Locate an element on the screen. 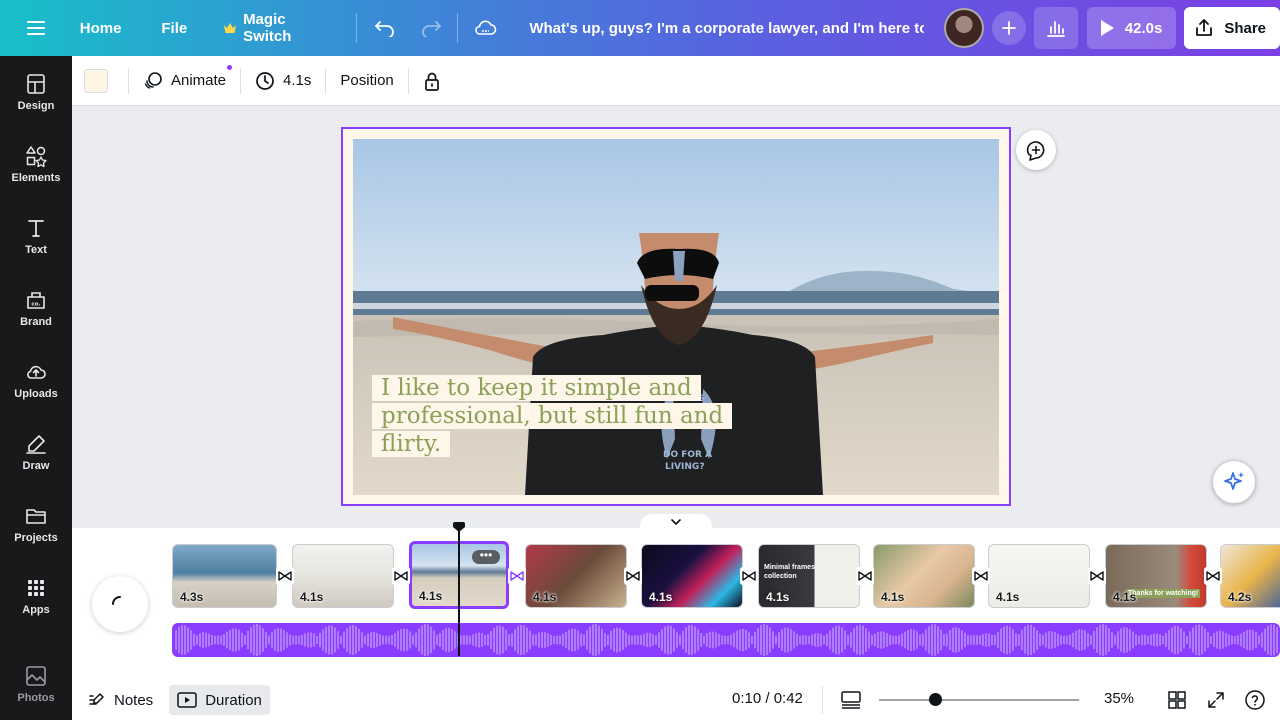 This screenshot has width=1280, height=720. sidebar-item-draw: Draw is located at coordinates (36, 452).